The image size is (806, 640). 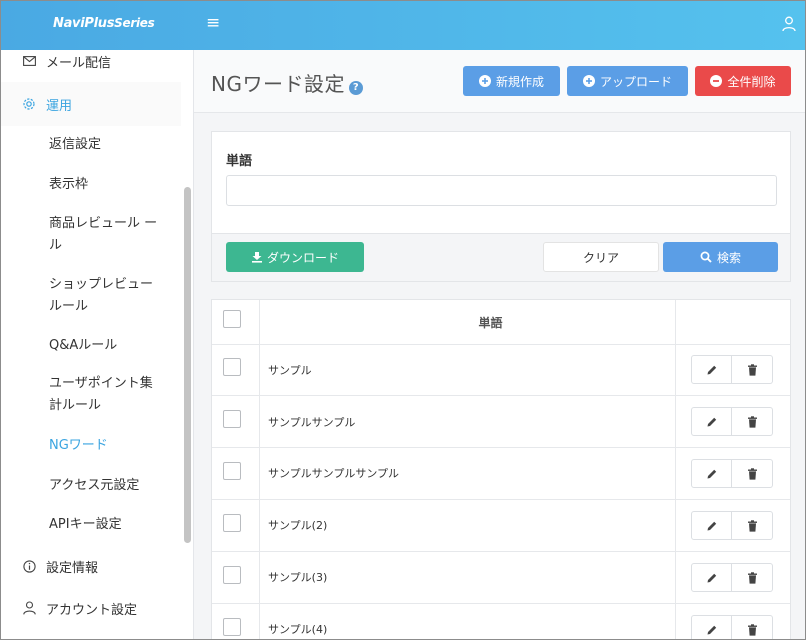 I want to click on table-header-row: 単語, so click(x=501, y=322).